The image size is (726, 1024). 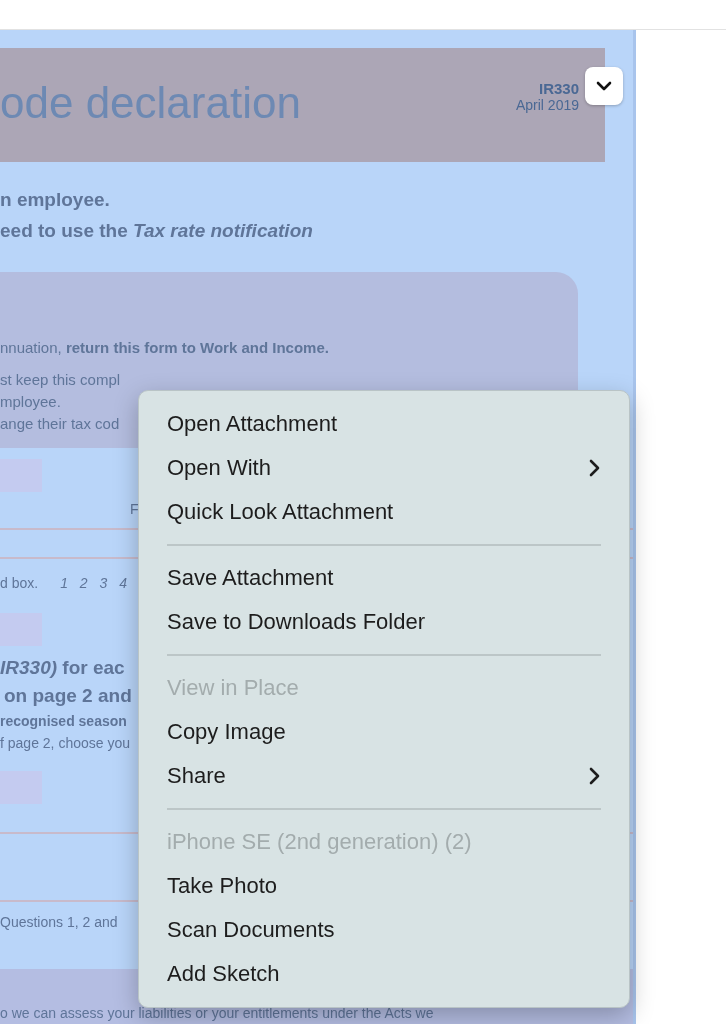 I want to click on menu-item: Open Attachment, so click(x=384, y=424).